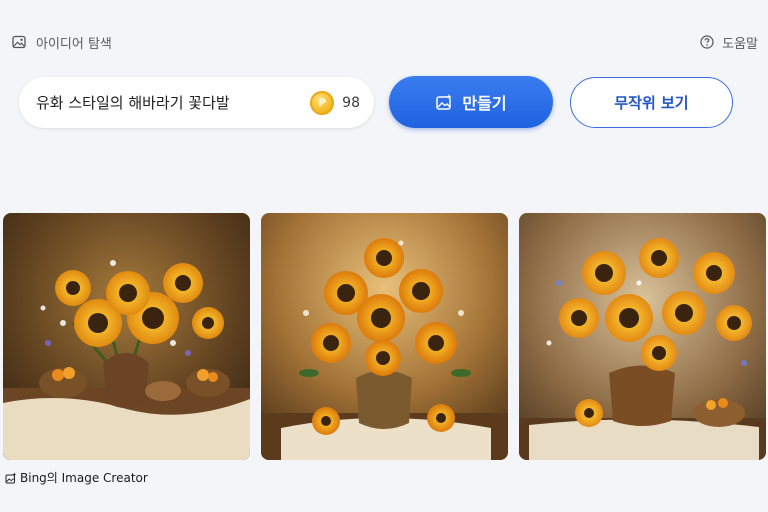  I want to click on surprise-me-label: 무작위 보기, so click(651, 103).